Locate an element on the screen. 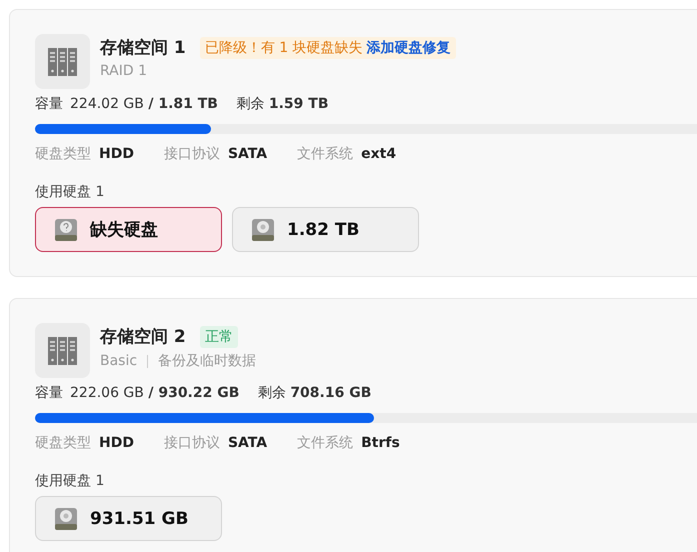  capacity-text: 容量 224.02 GB / 1.81 TB 剩余 1.59 TB is located at coordinates (182, 104).